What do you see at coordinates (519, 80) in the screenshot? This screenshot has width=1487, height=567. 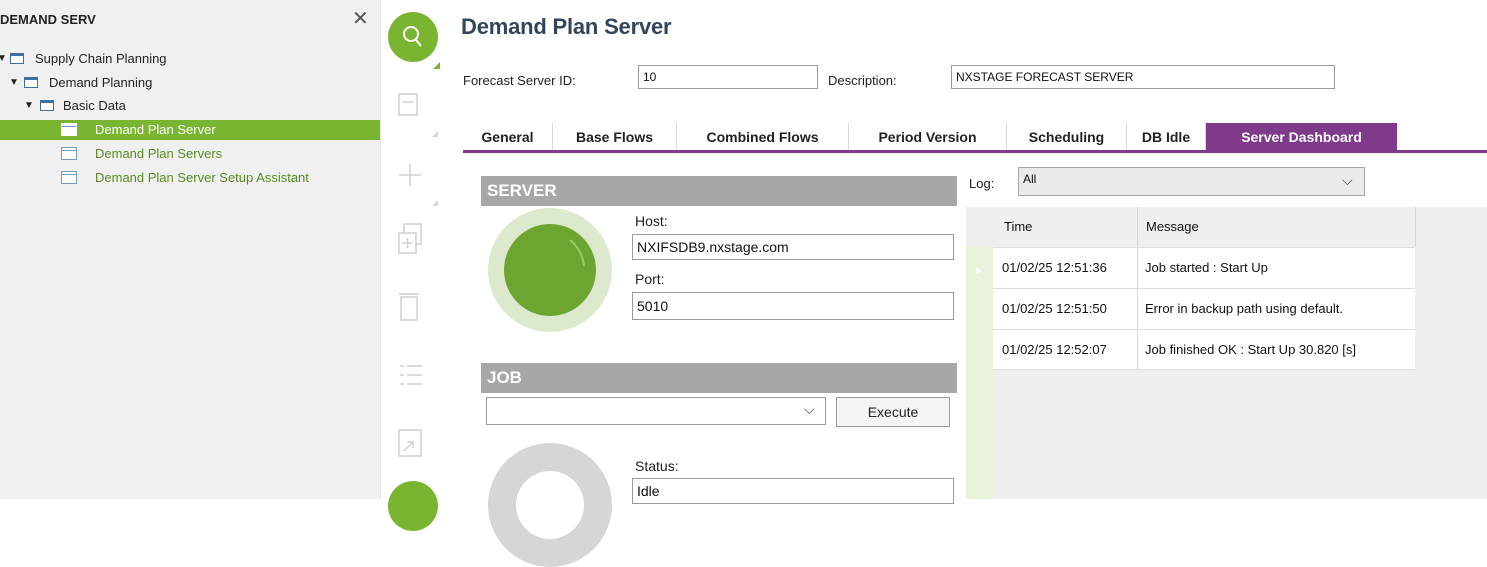 I see `forecast-server-id-label: Forecast Server ID:` at bounding box center [519, 80].